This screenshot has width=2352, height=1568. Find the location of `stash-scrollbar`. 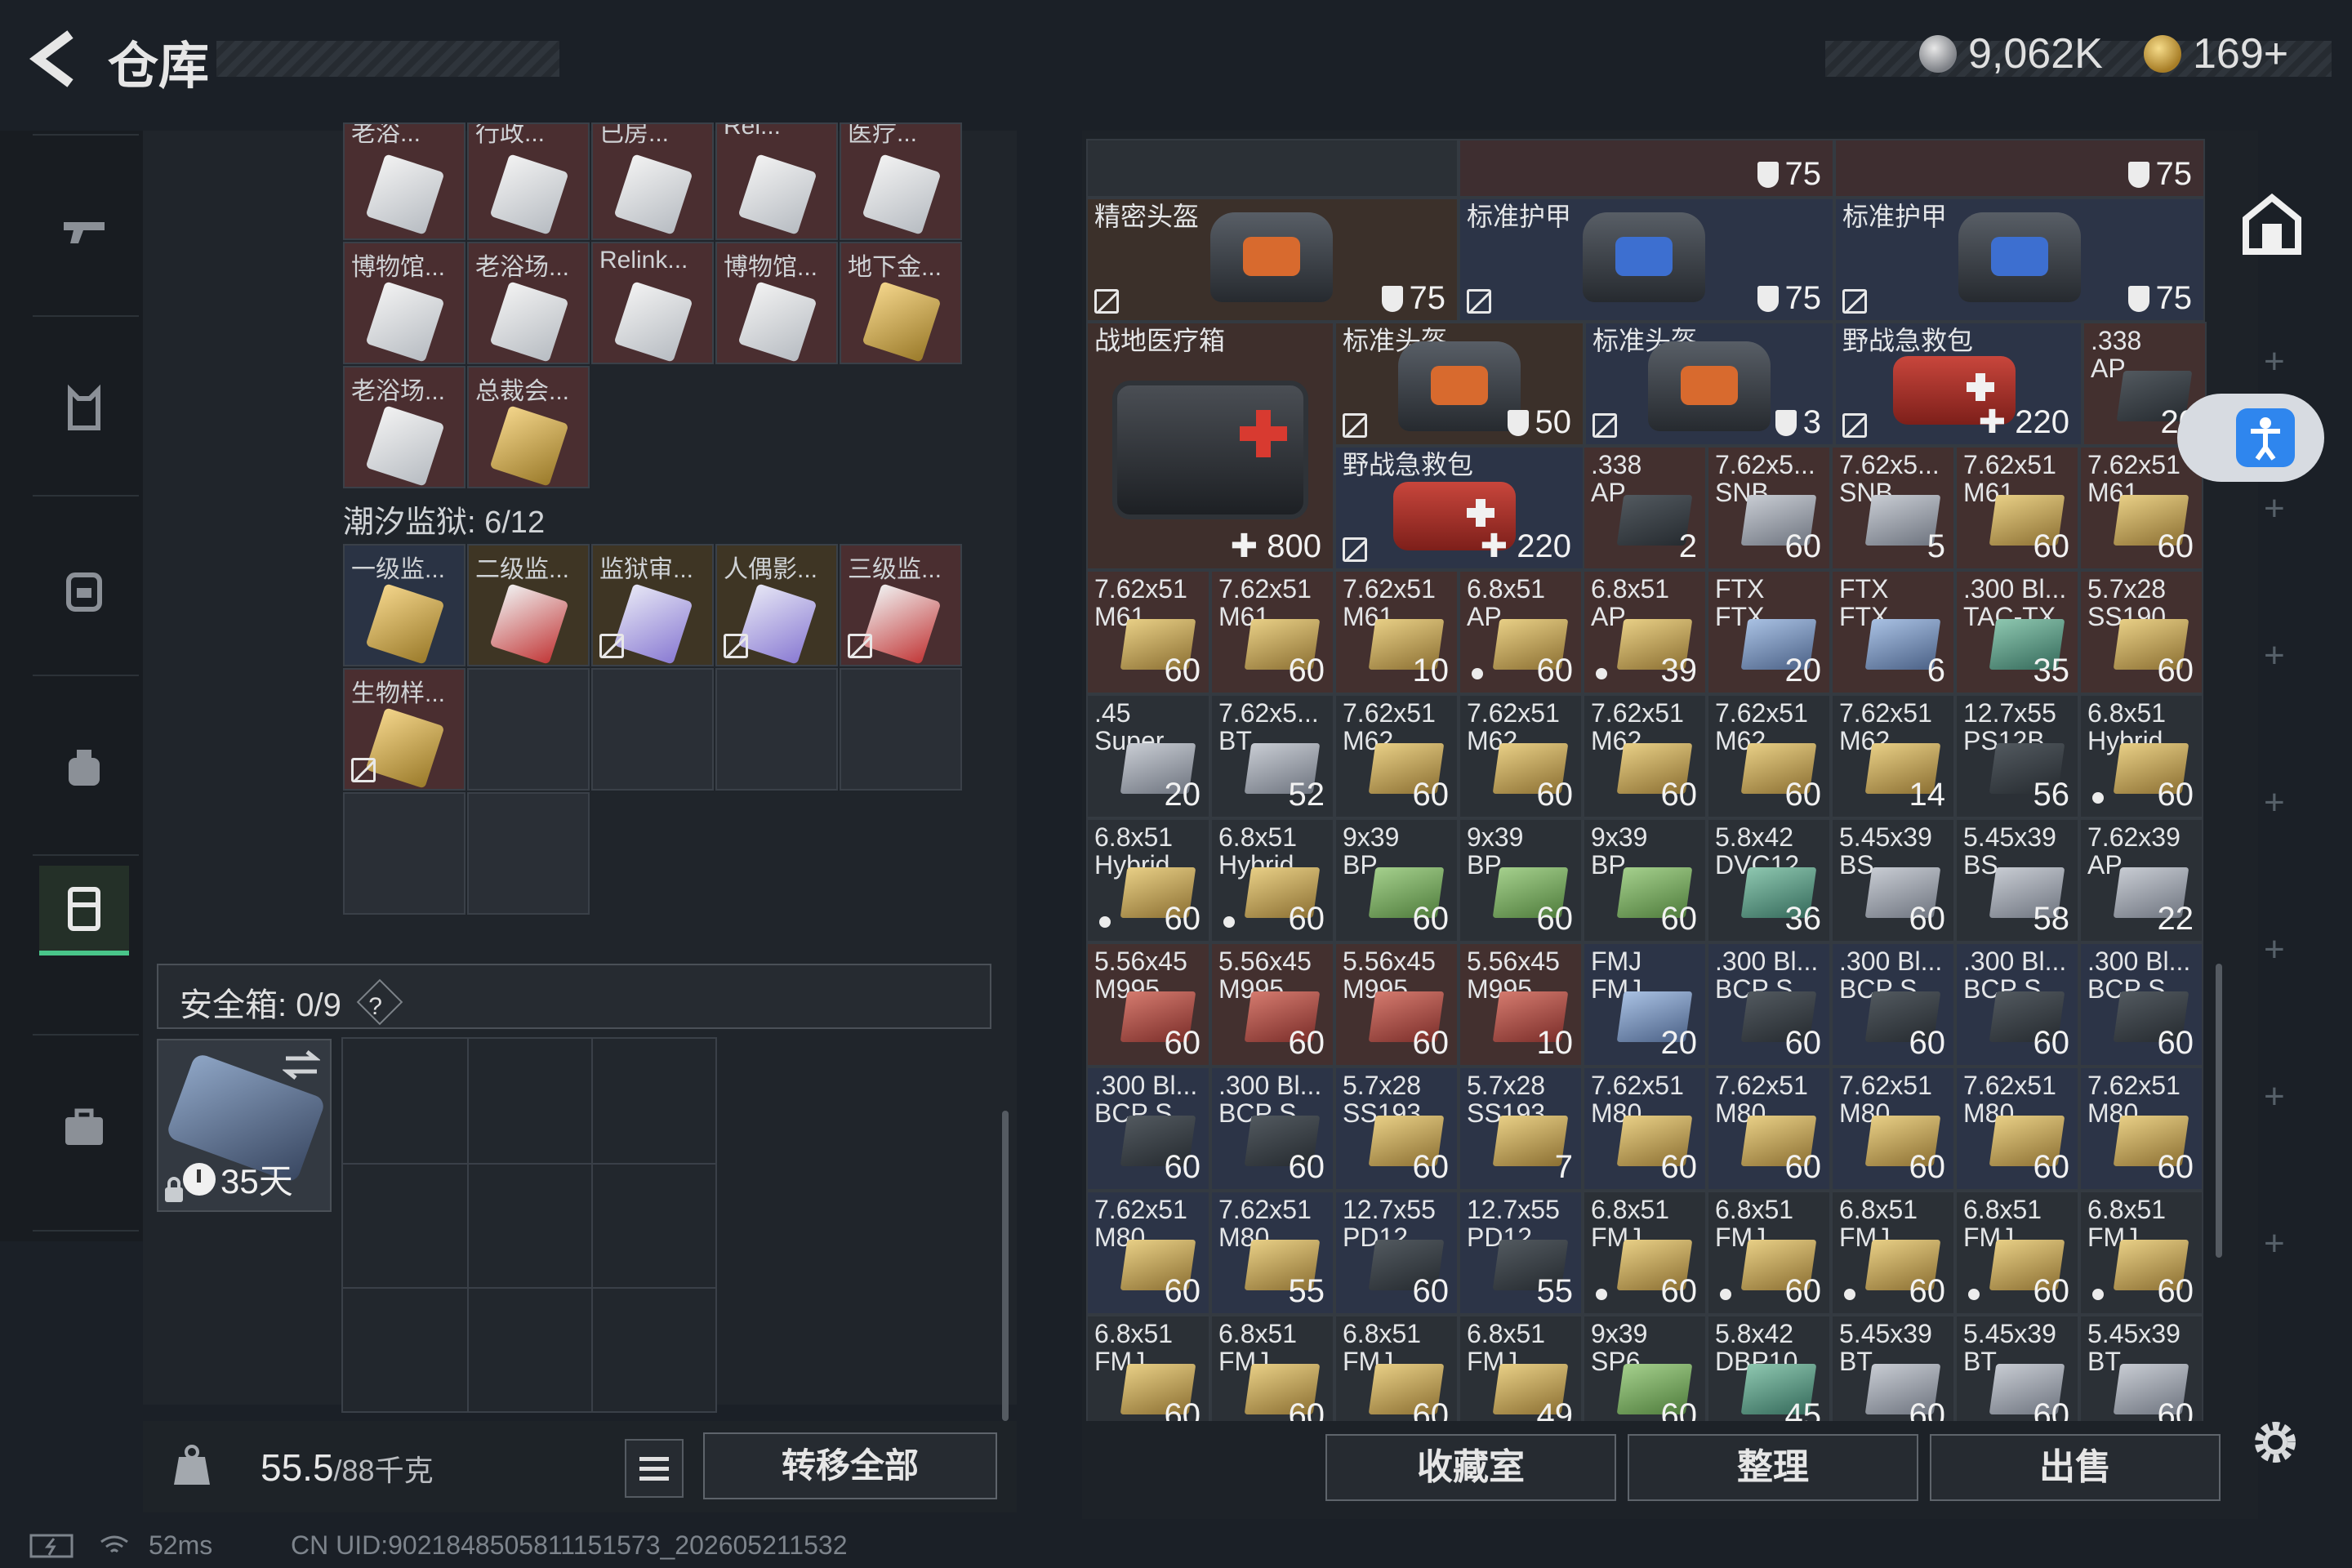

stash-scrollbar is located at coordinates (2219, 1111).